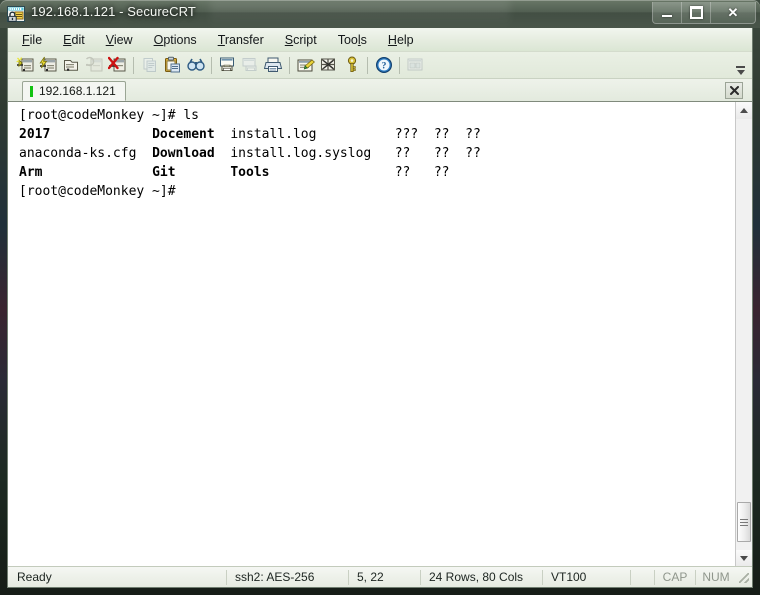  Describe the element at coordinates (195, 65) in the screenshot. I see `find-icon` at that location.